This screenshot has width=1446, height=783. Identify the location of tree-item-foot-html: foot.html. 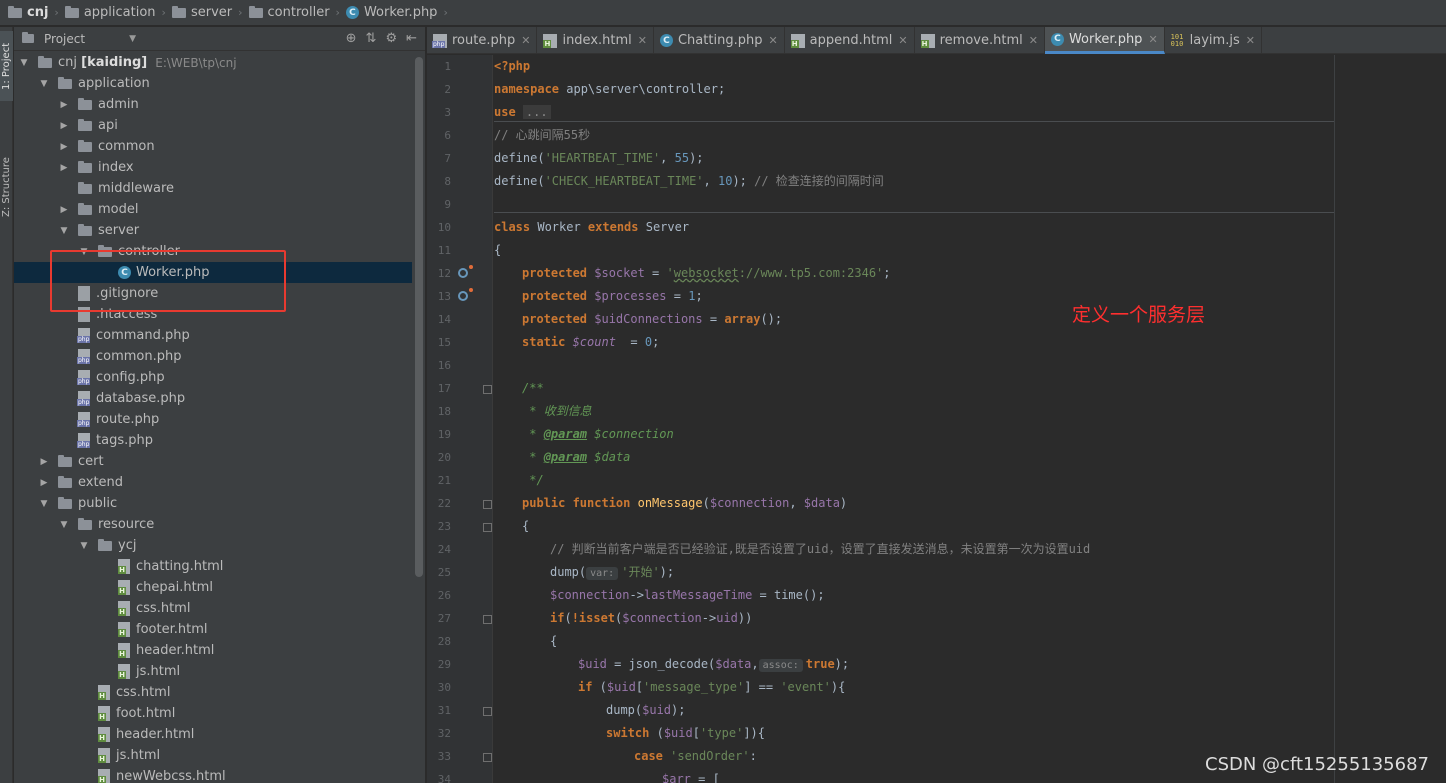
(213, 713).